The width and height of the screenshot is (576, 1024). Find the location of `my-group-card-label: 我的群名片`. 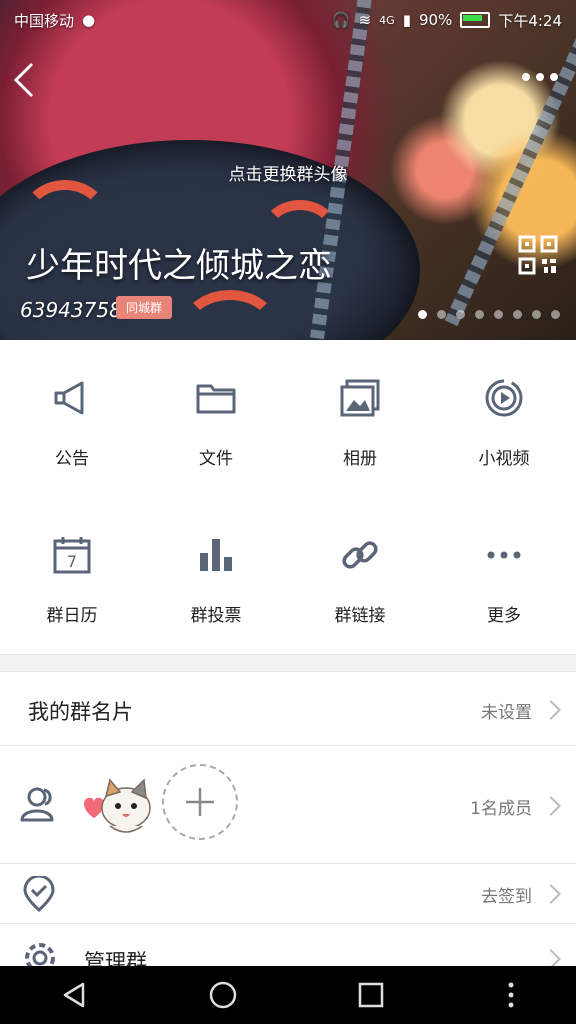

my-group-card-label: 我的群名片 is located at coordinates (80, 712).